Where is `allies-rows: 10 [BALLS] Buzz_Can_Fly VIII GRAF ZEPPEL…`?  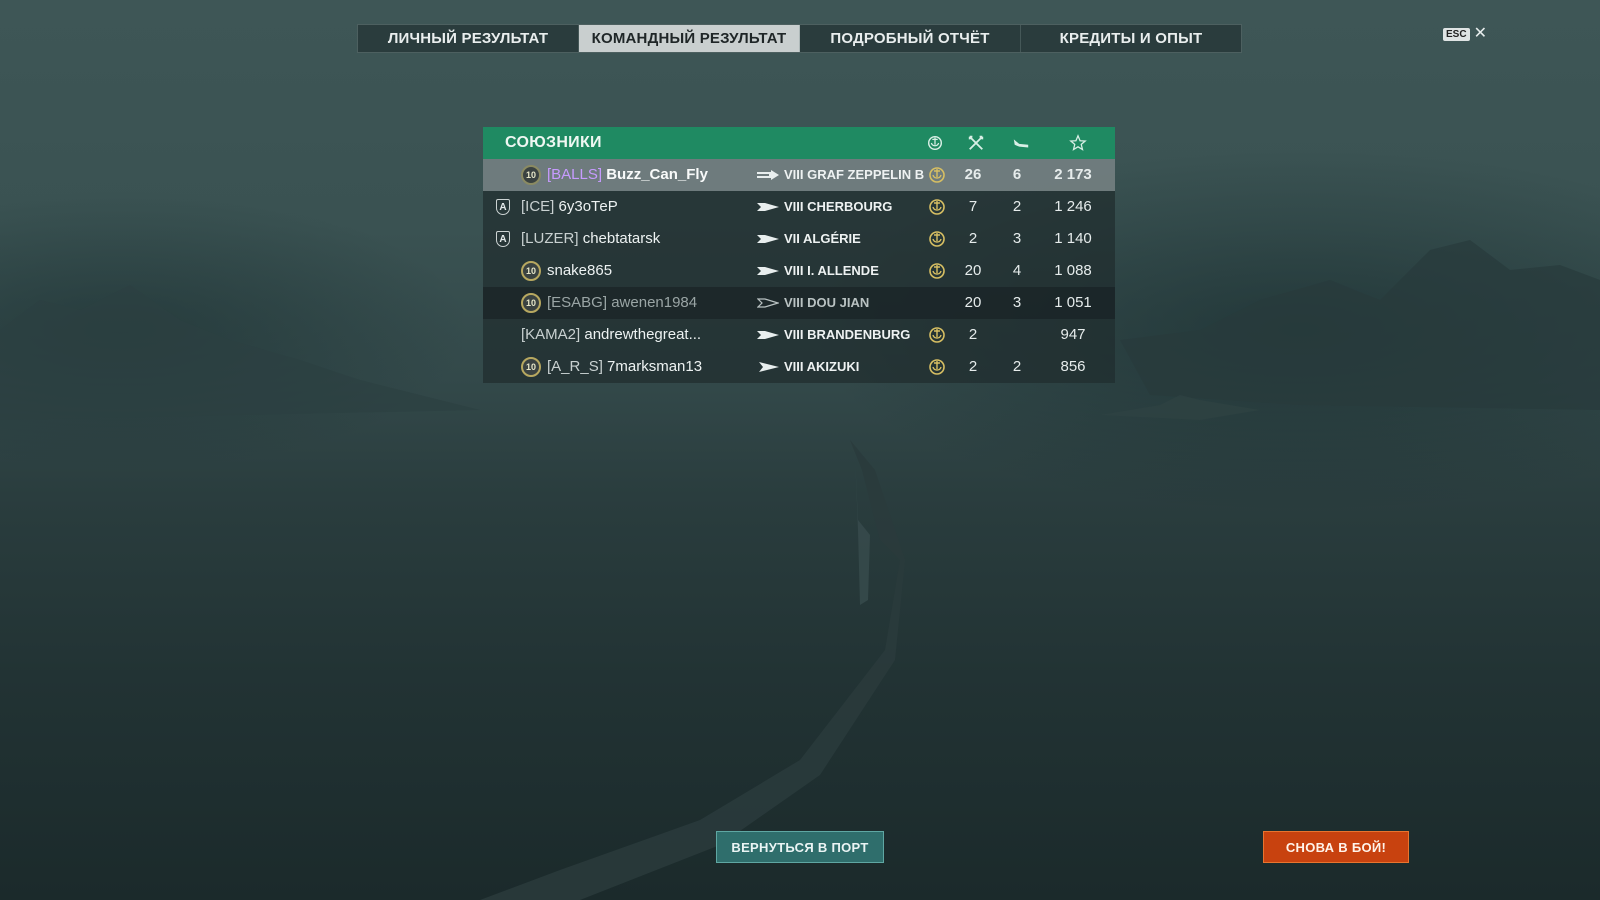
allies-rows: 10 [BALLS] Buzz_Can_Fly VIII GRAF ZEPPEL… is located at coordinates (799, 271).